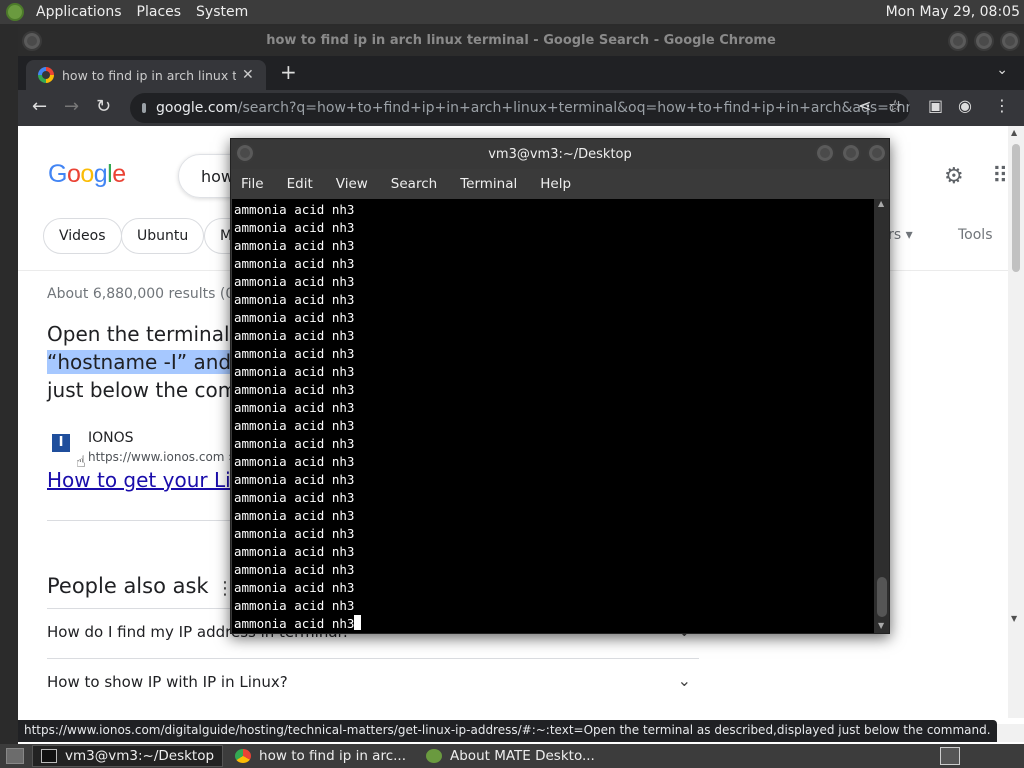 The image size is (1024, 768). What do you see at coordinates (197, 108) in the screenshot?
I see `url-host: google.com` at bounding box center [197, 108].